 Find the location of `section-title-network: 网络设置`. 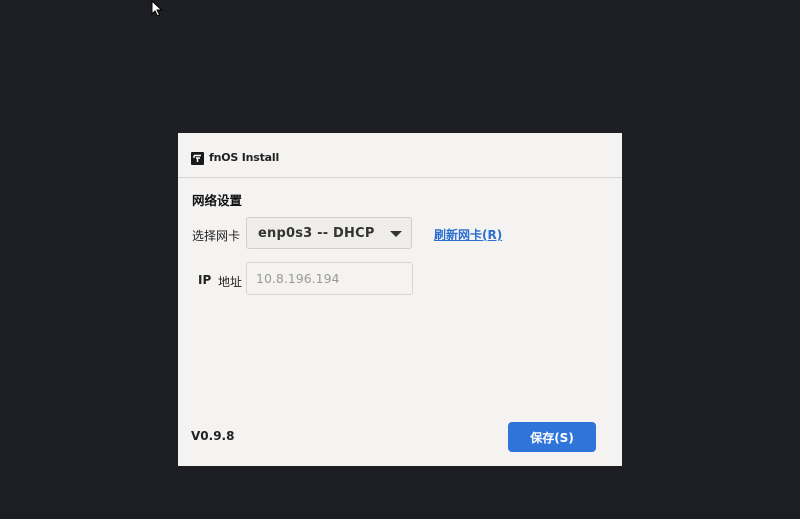

section-title-network: 网络设置 is located at coordinates (217, 200).